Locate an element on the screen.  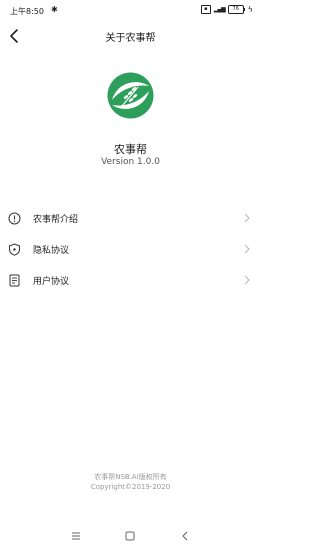
battery-icon: 76 is located at coordinates (236, 9).